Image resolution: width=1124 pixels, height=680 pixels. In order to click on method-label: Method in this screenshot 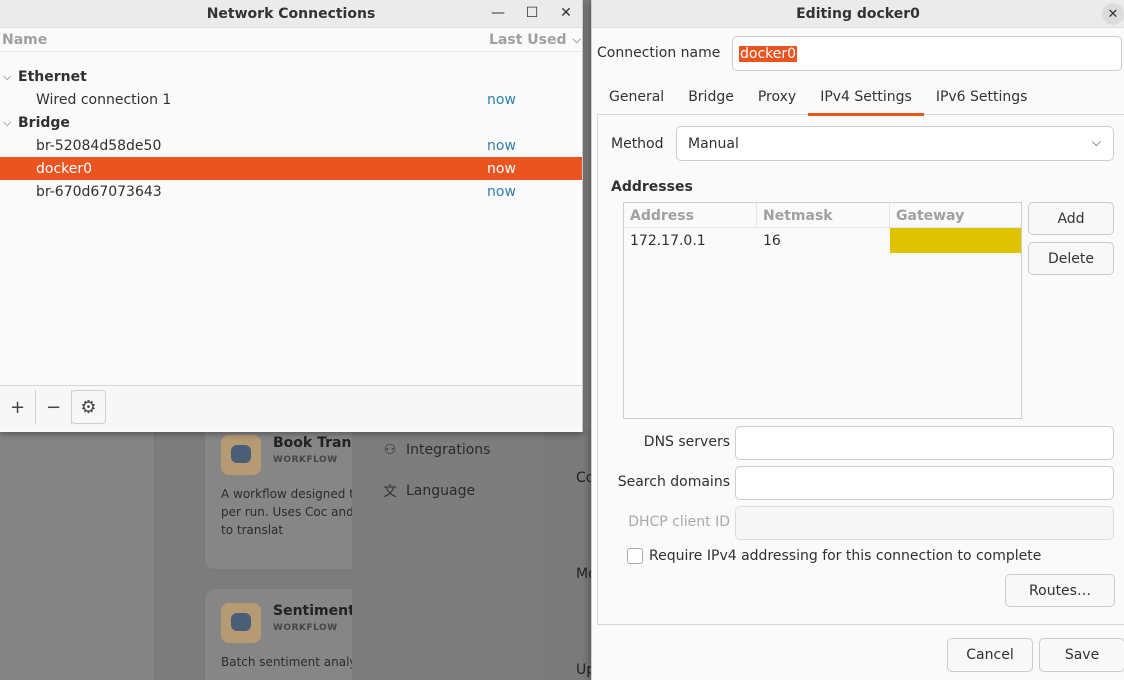, I will do `click(637, 144)`.